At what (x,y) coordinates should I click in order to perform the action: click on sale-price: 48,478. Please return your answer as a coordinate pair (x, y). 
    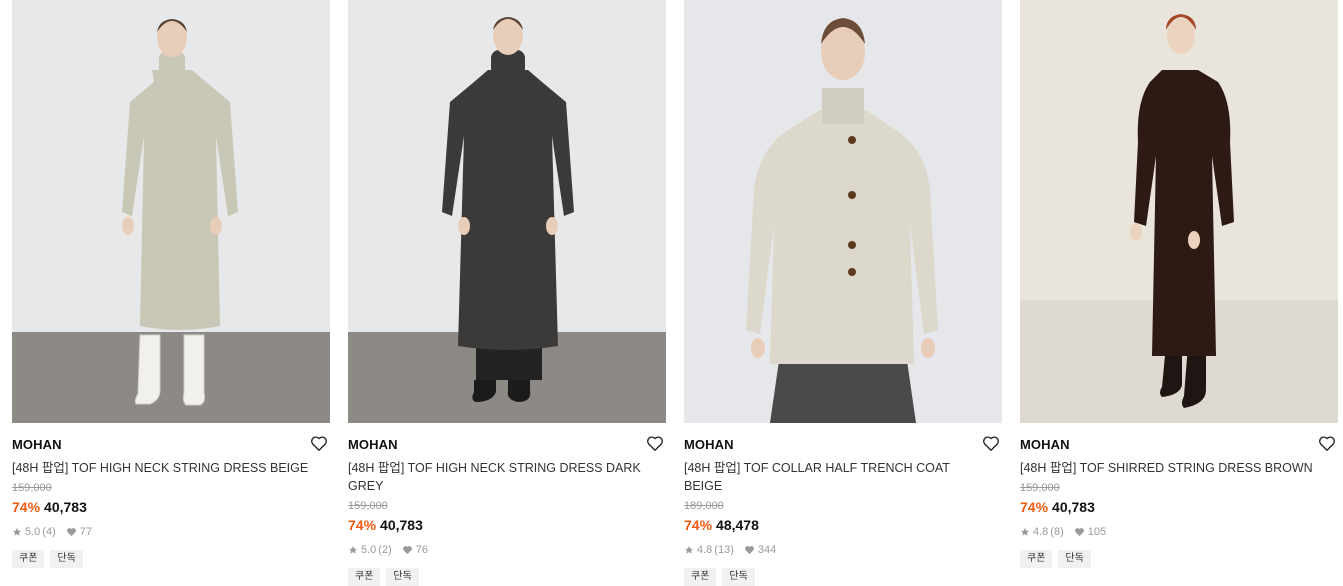
    Looking at the image, I should click on (737, 525).